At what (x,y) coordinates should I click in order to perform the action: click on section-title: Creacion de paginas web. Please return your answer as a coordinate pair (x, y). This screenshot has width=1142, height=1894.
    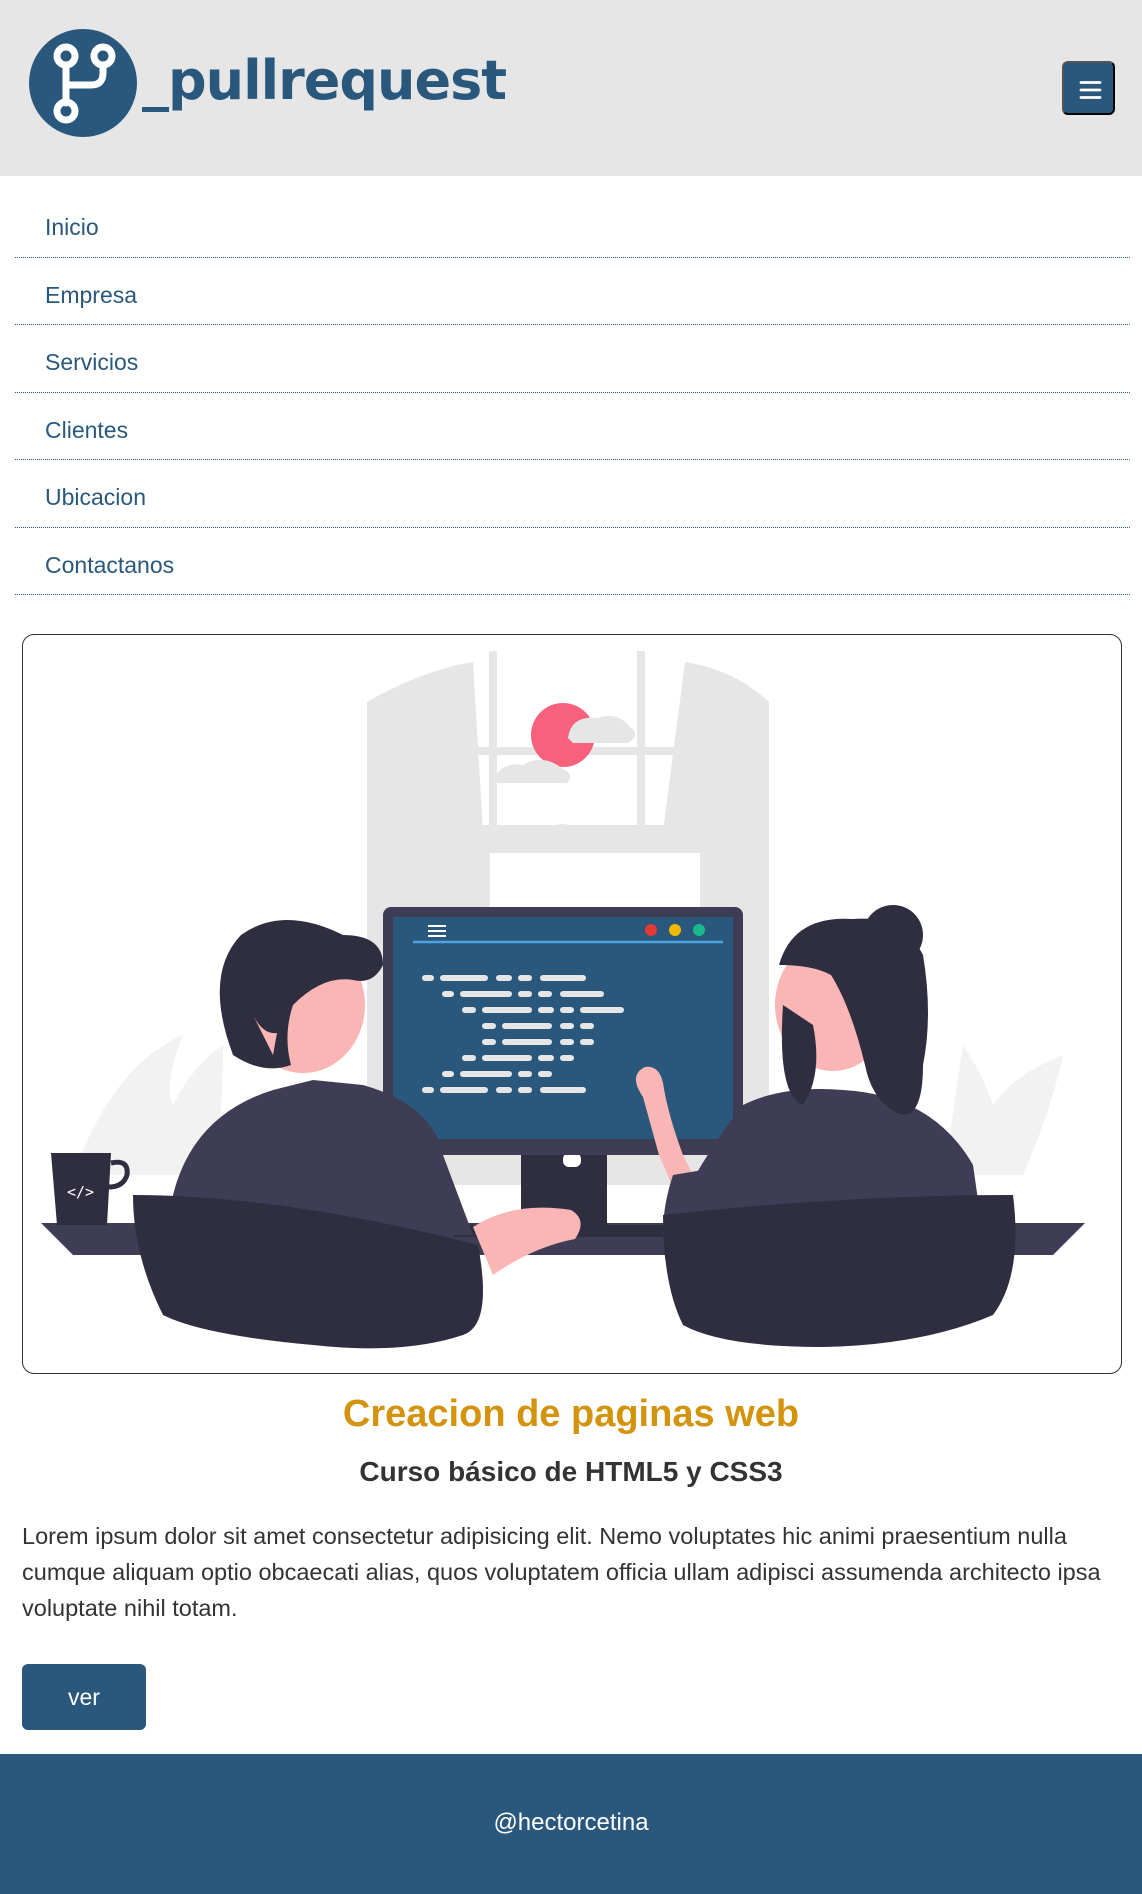
    Looking at the image, I should click on (571, 1414).